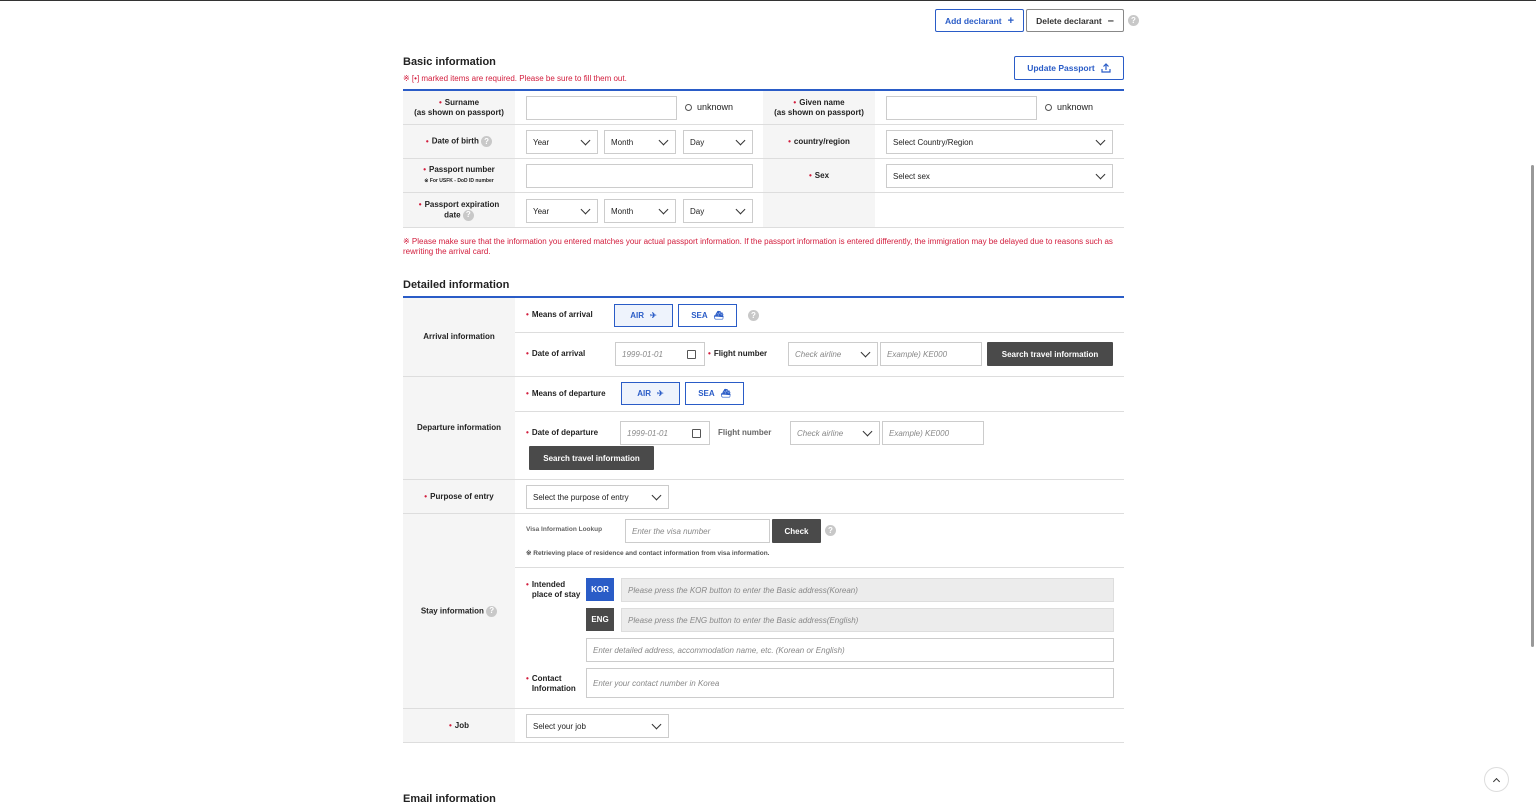 Image resolution: width=1536 pixels, height=811 pixels. I want to click on passport-input, so click(639, 176).